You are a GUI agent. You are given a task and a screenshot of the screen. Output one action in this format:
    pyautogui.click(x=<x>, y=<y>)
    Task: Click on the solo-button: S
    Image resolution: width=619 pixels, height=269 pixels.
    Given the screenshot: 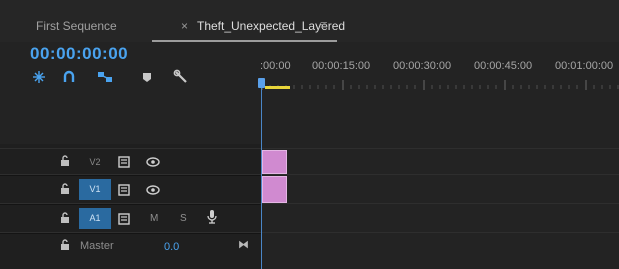 What is the action you would take?
    pyautogui.click(x=183, y=218)
    